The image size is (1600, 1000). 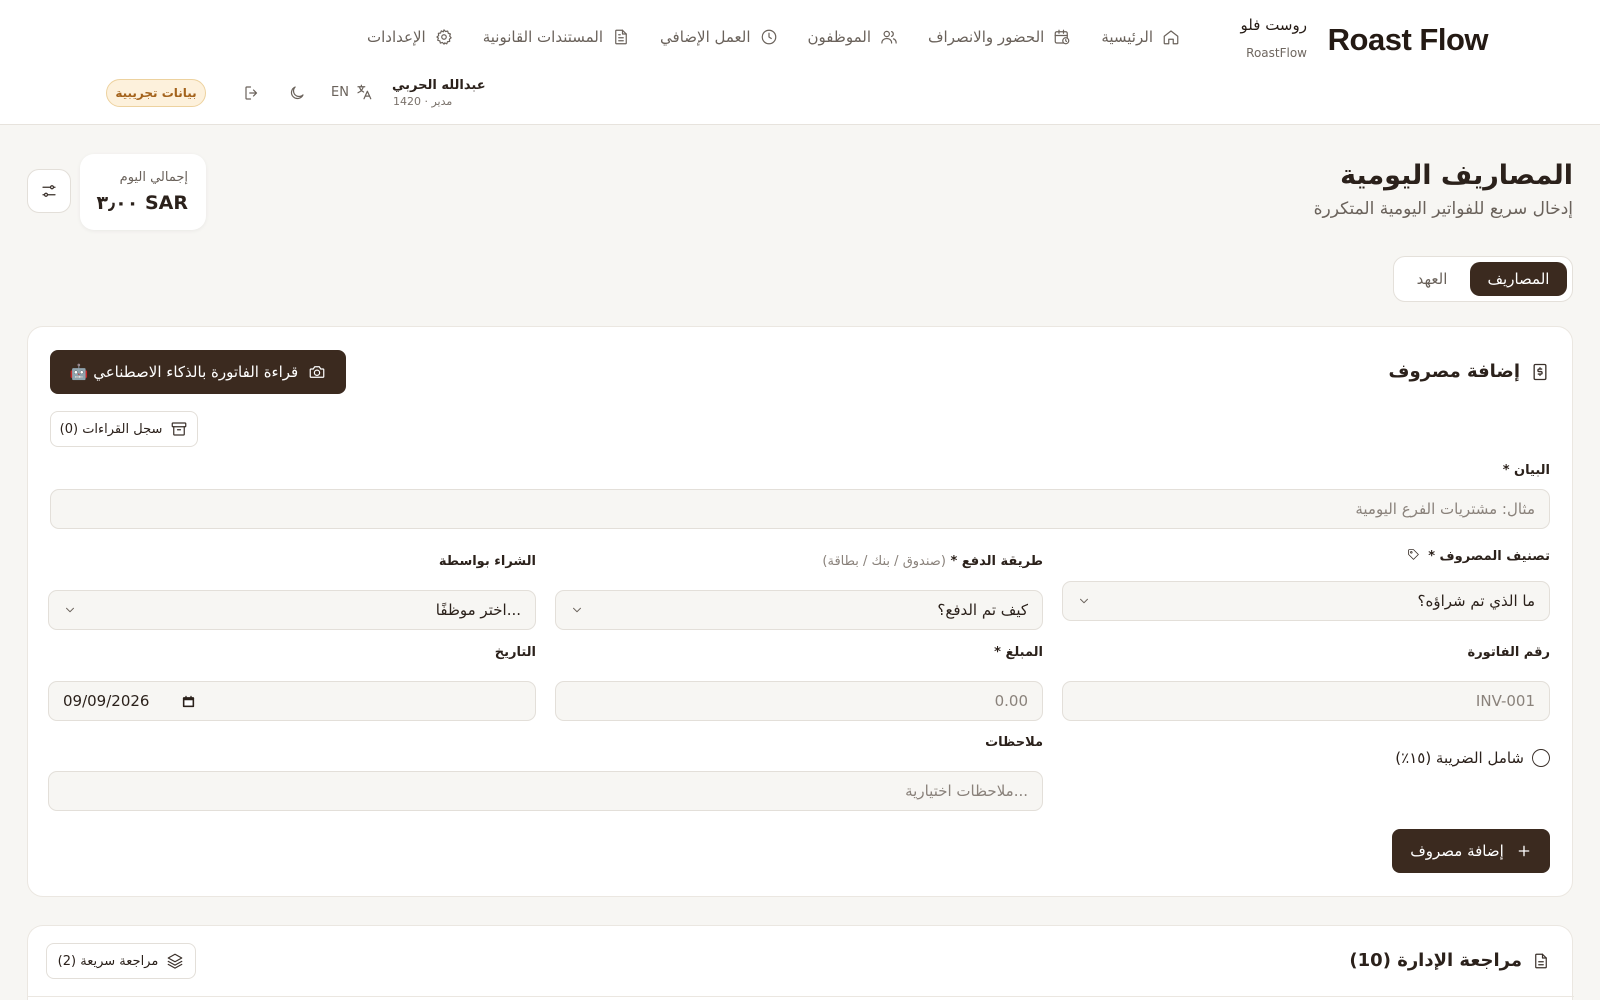 I want to click on nav-item-home: الرئيسية, so click(x=1140, y=37).